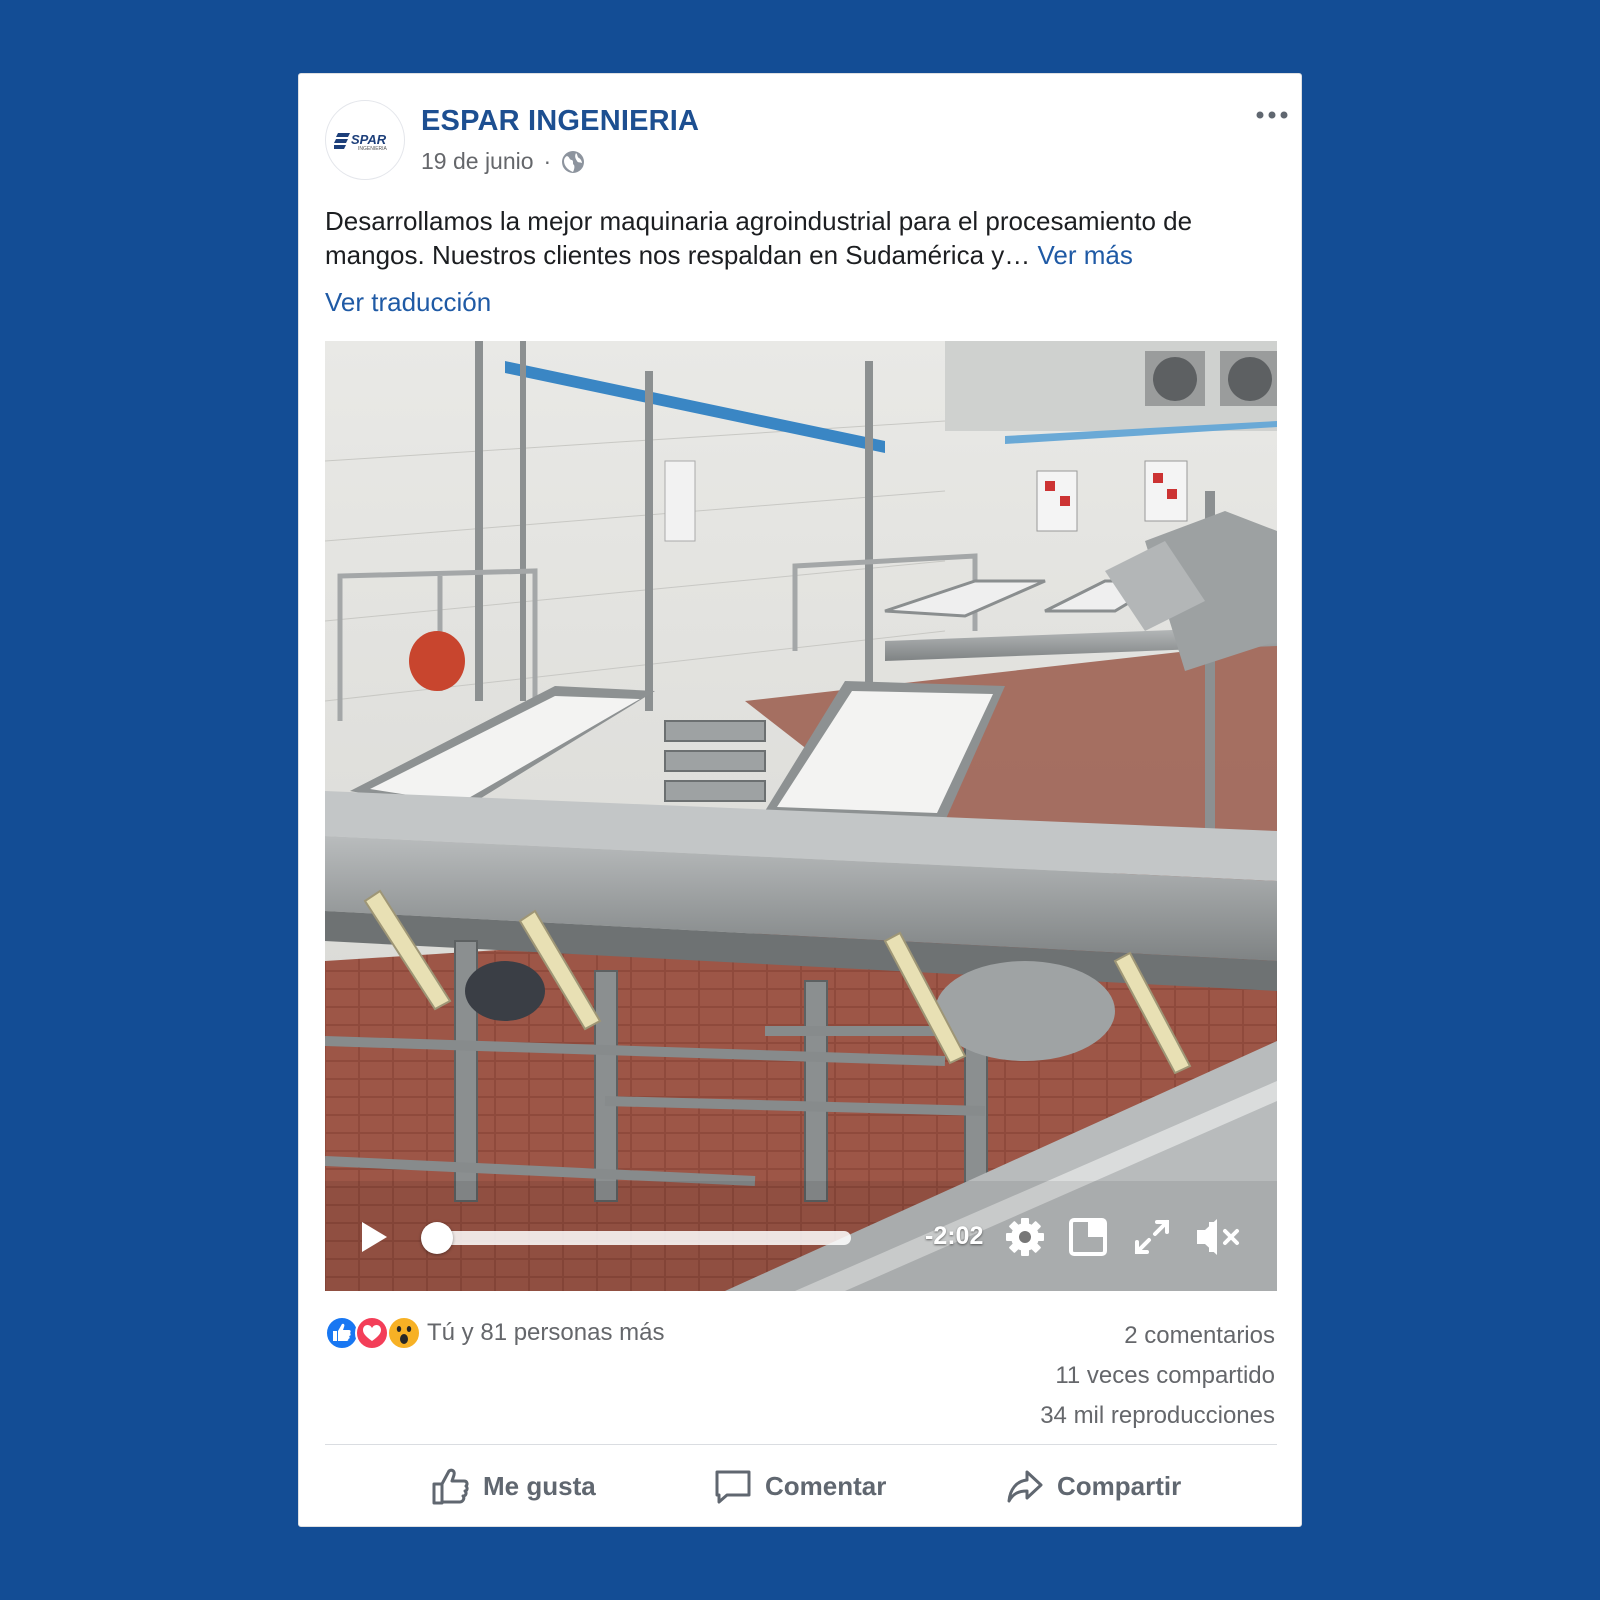 This screenshot has width=1600, height=1600. What do you see at coordinates (539, 1485) in the screenshot?
I see `like-button-label: Me gusta` at bounding box center [539, 1485].